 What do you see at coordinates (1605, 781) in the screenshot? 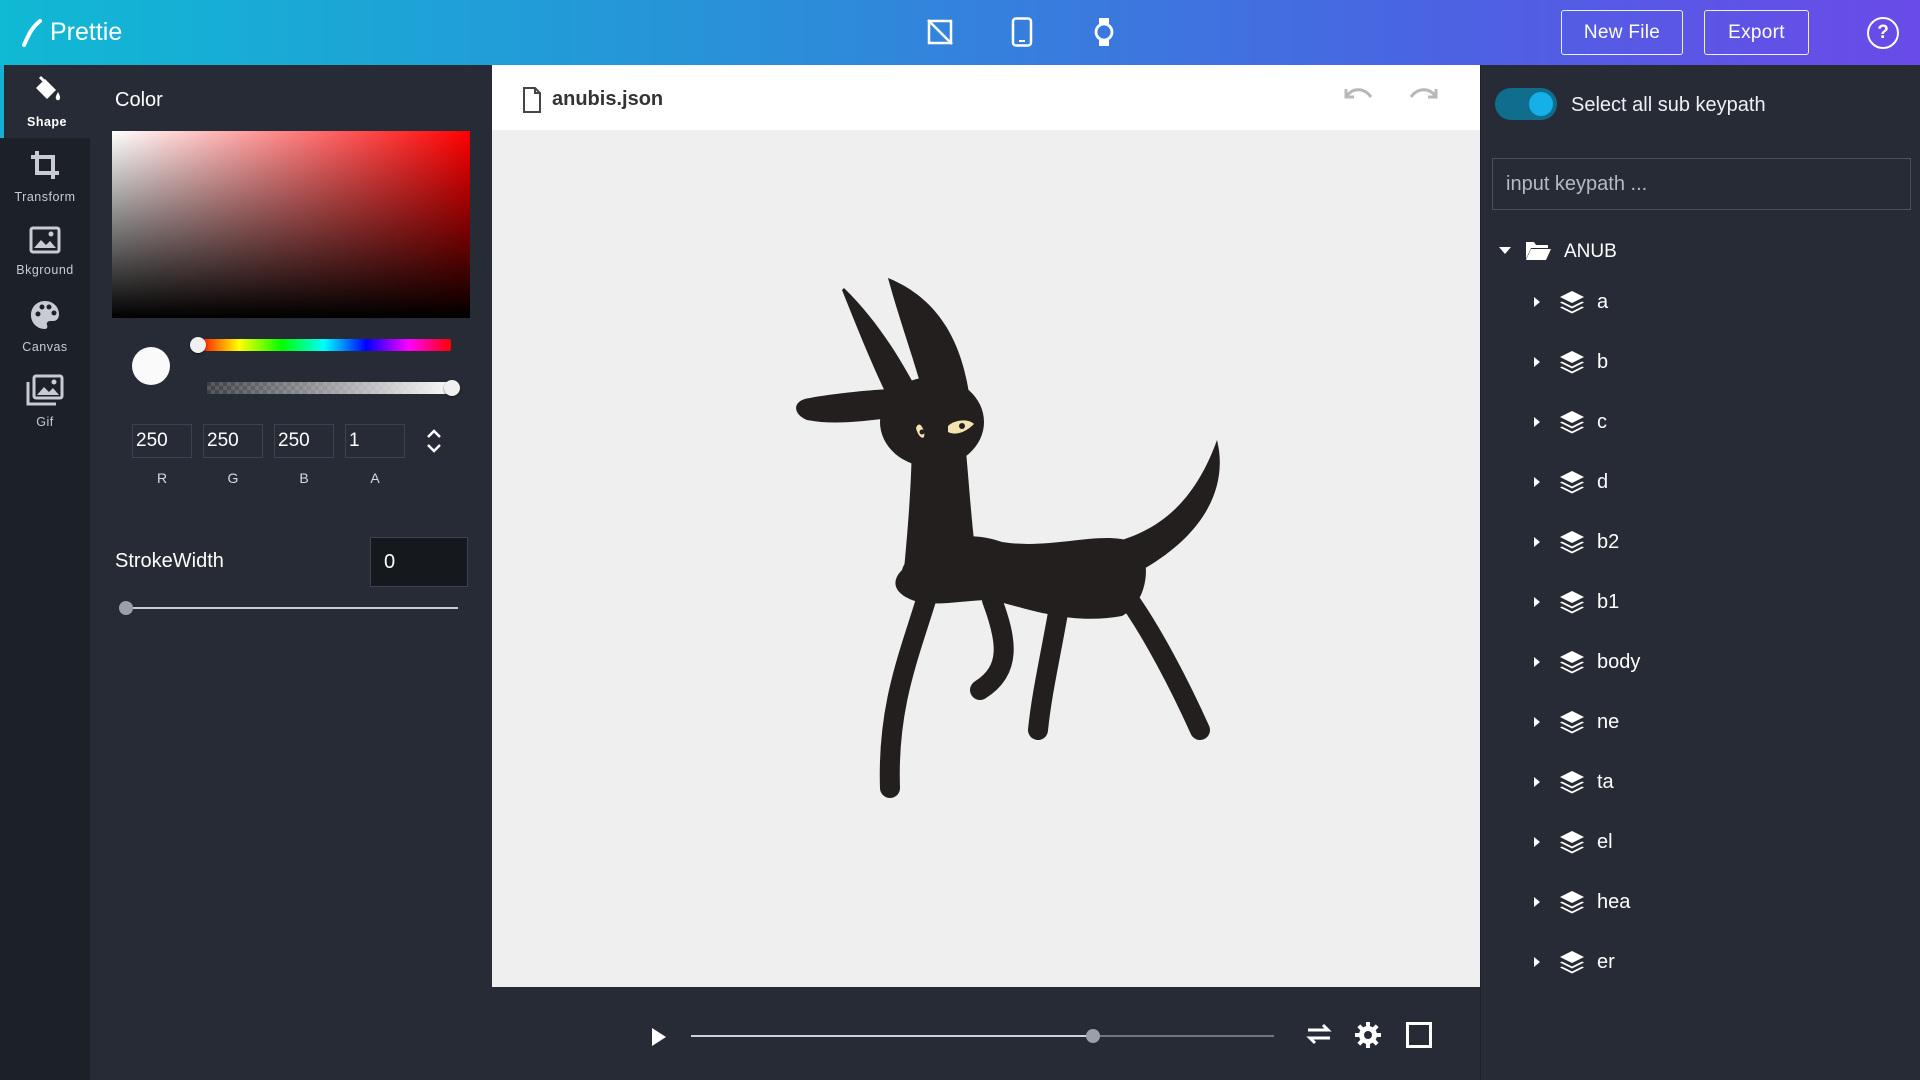
I see `layer-item-label: ta` at bounding box center [1605, 781].